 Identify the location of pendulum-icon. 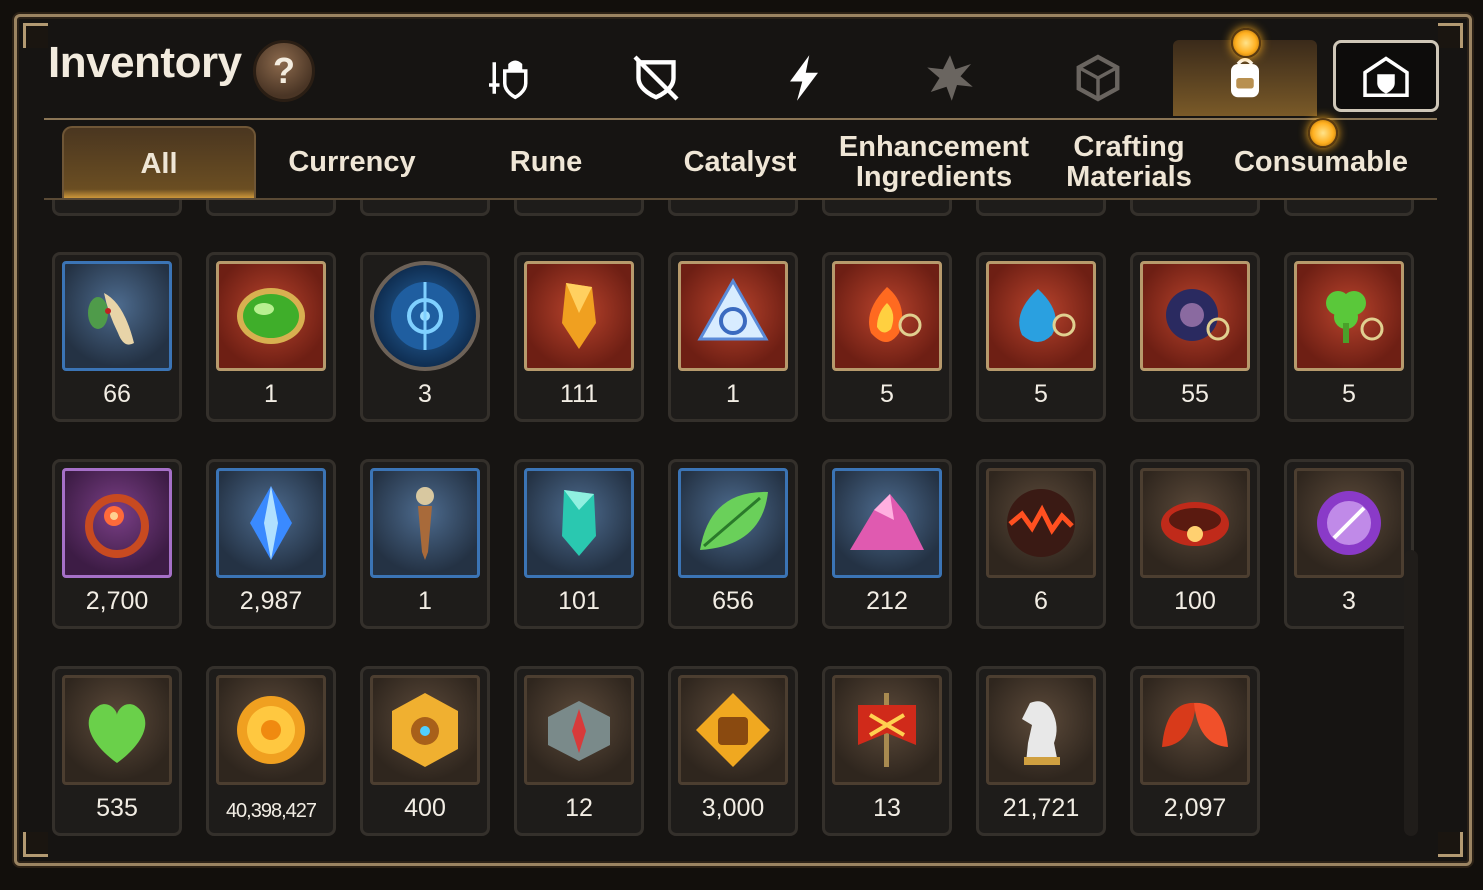
(425, 523).